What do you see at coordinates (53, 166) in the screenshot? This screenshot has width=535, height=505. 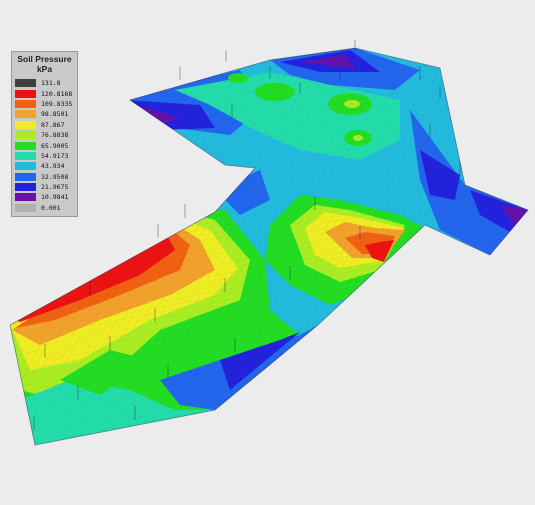 I see `legend-value-label: 43.934` at bounding box center [53, 166].